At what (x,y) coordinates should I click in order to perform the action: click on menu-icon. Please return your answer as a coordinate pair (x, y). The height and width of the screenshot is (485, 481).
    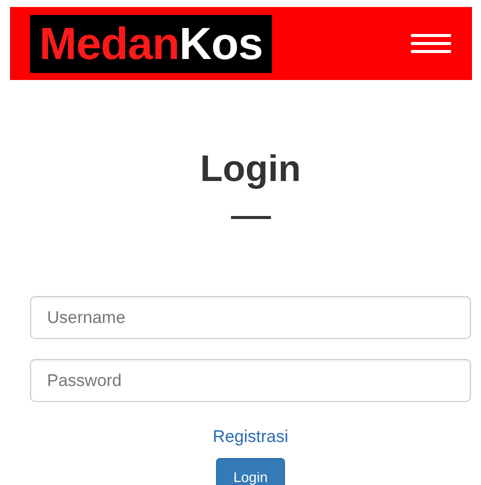
    Looking at the image, I should click on (431, 44).